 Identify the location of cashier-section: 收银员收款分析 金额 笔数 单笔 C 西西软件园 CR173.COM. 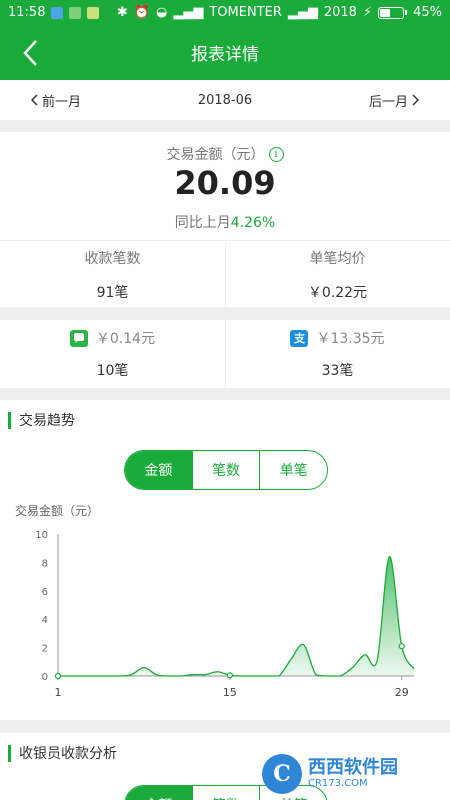
(225, 766).